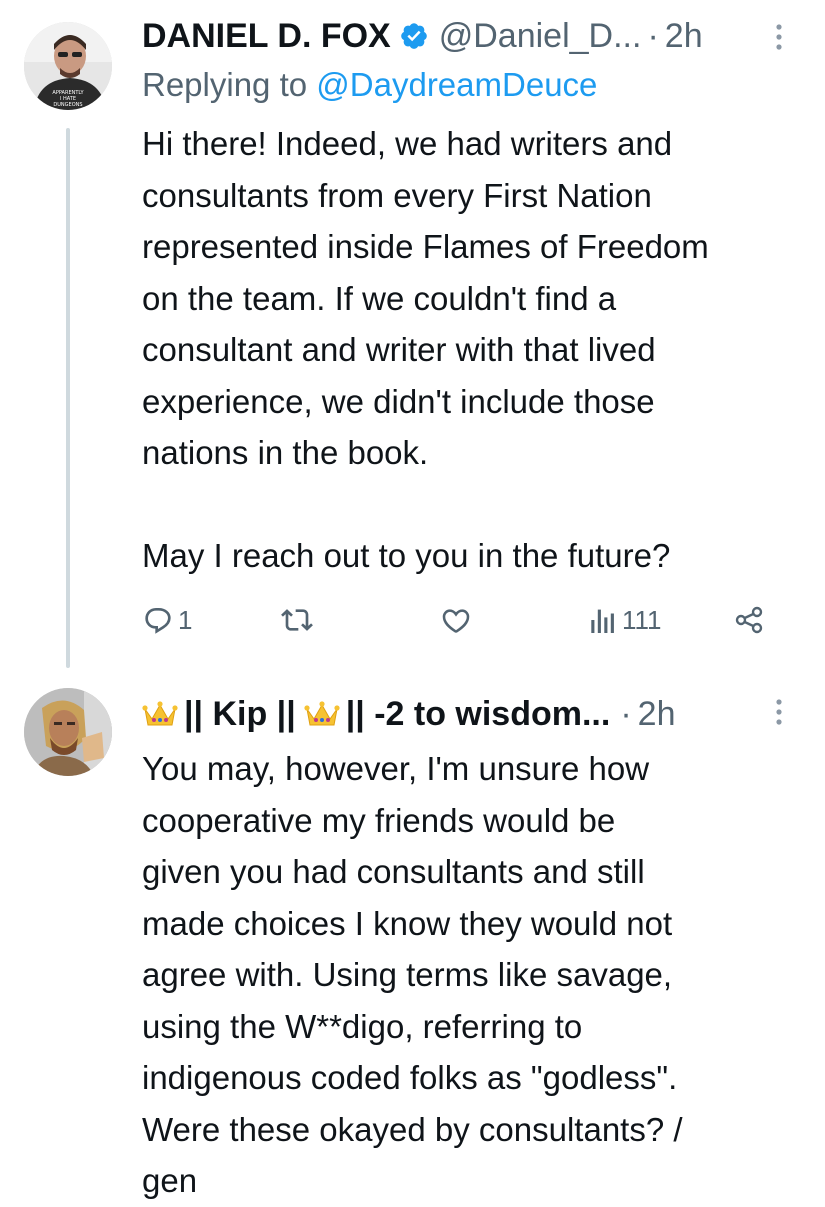  Describe the element at coordinates (158, 620) in the screenshot. I see `reply-icon` at that location.